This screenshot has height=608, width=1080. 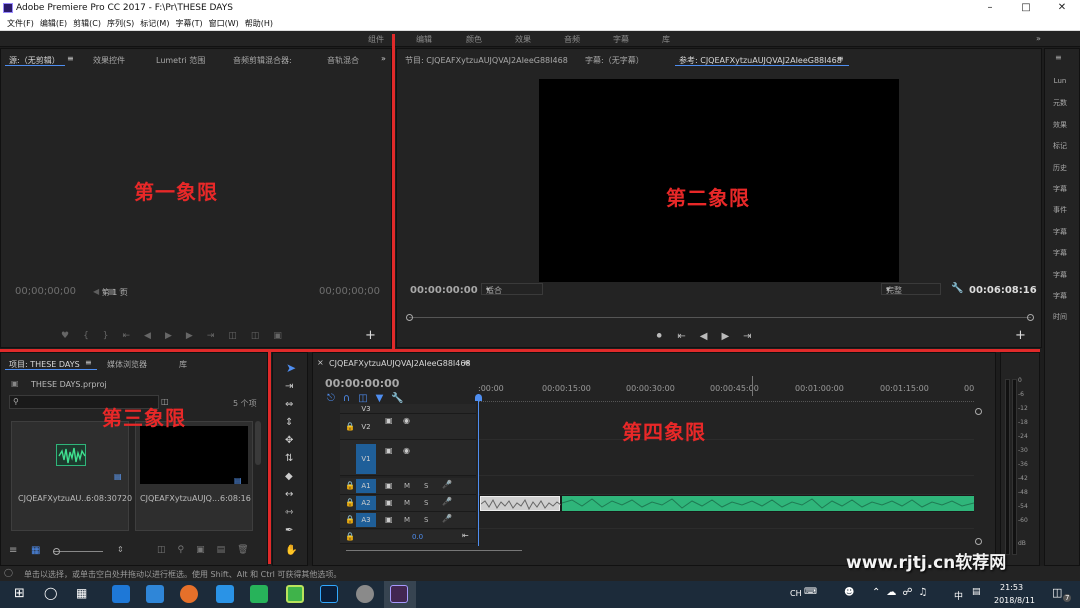 I want to click on right-tab-metadata: 元数, so click(x=1060, y=103).